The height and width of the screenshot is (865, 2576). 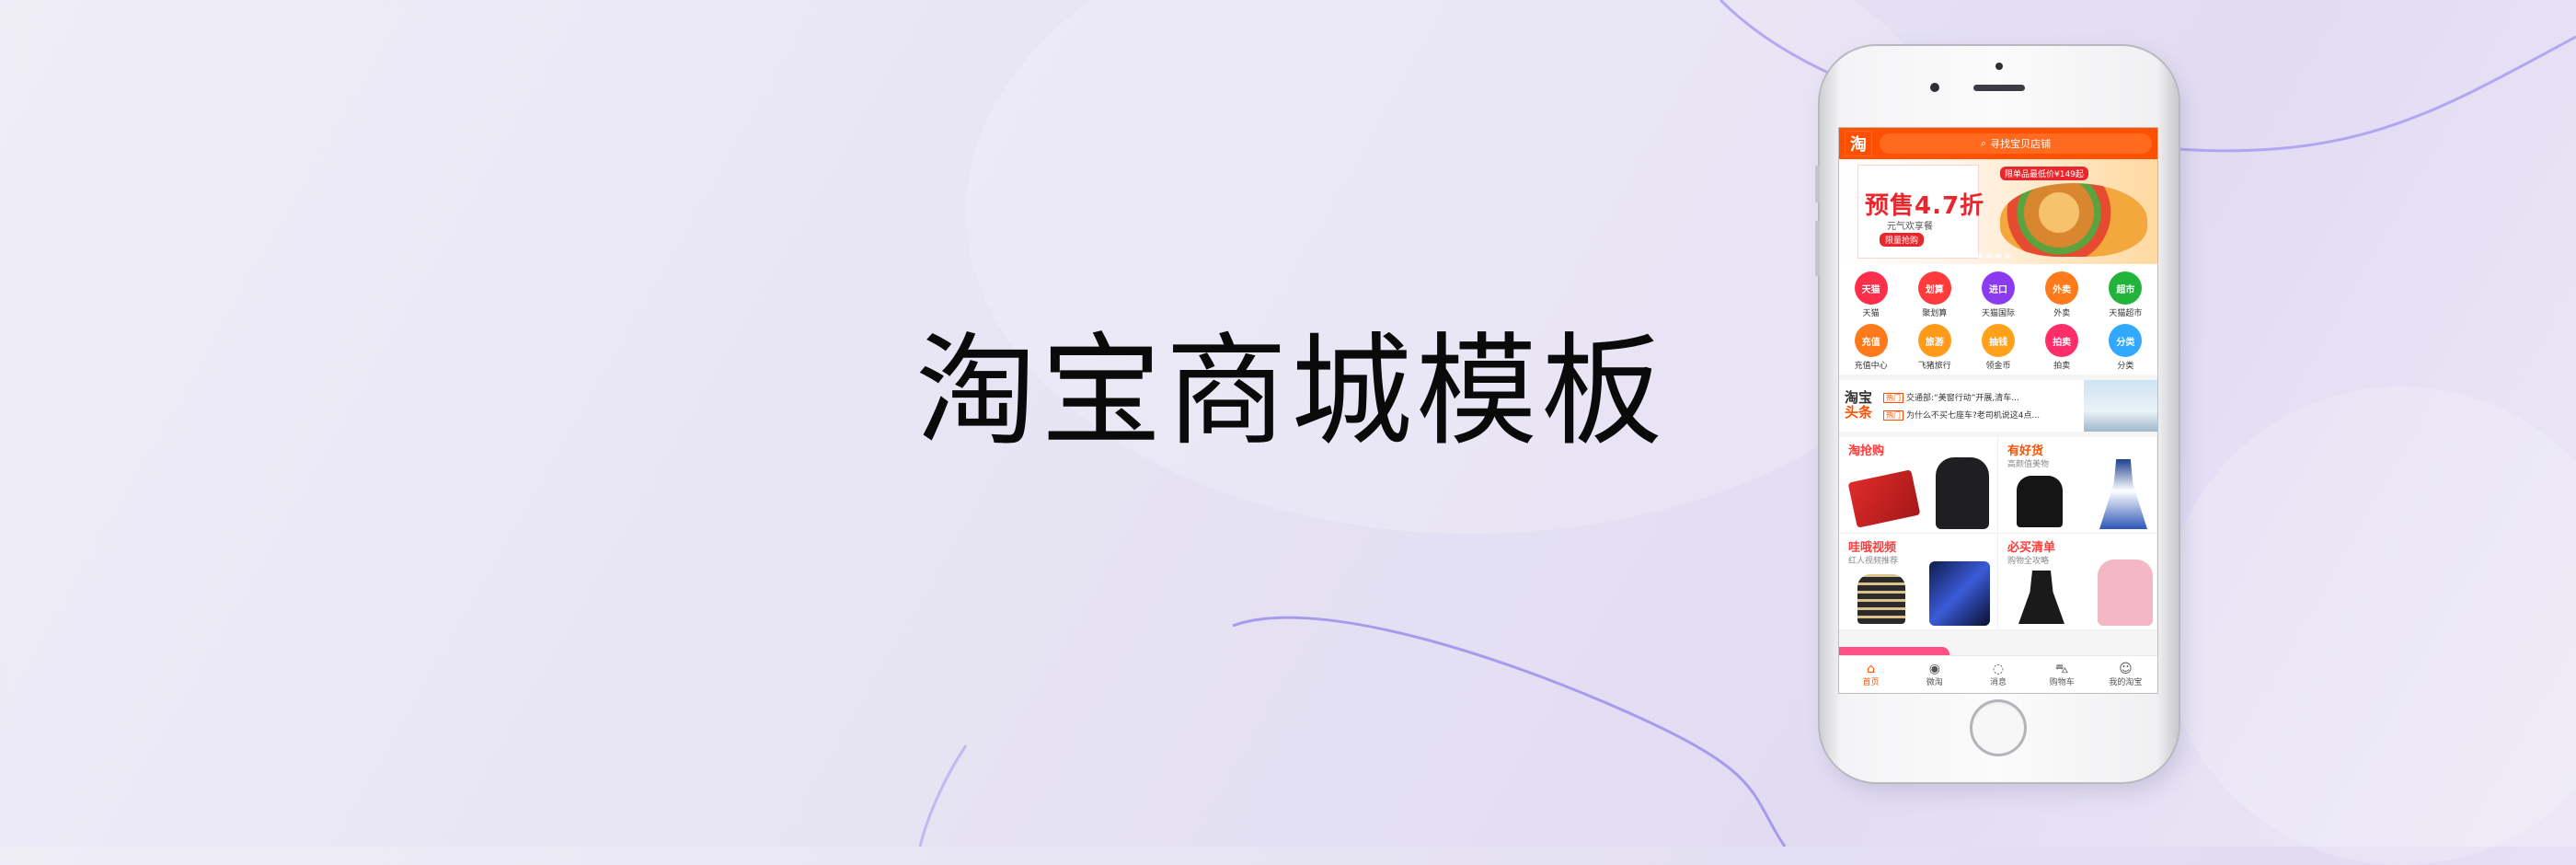 I want to click on section-title: 必买清单, so click(x=2031, y=548).